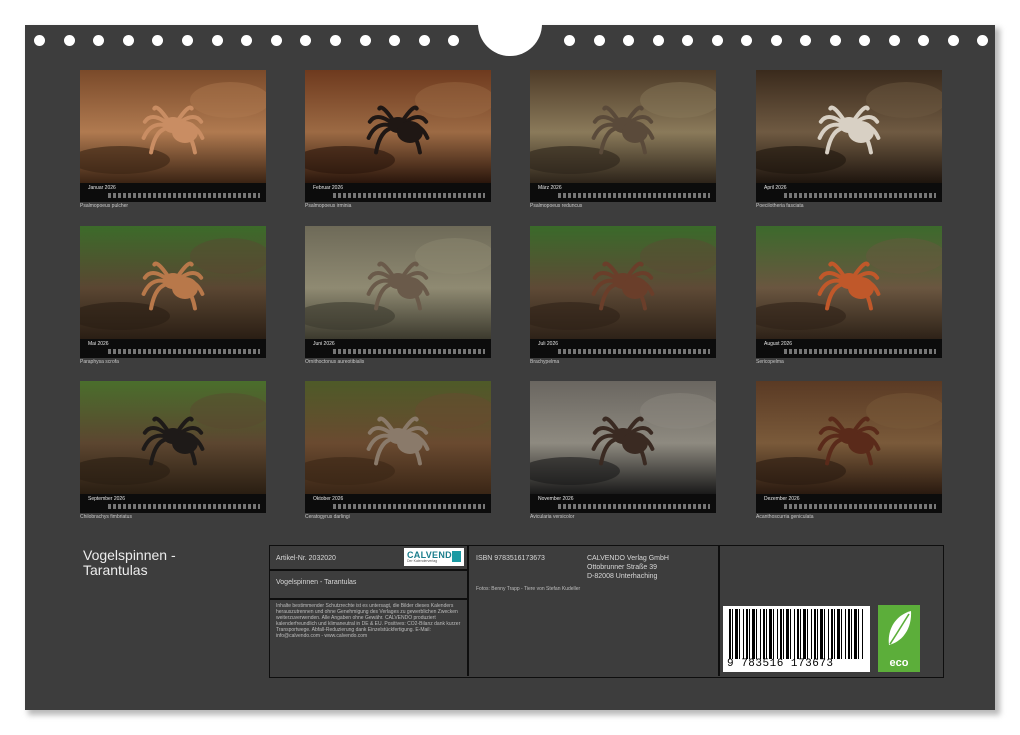 The image size is (1020, 735). I want to click on month-name: Juni 2026, so click(324, 344).